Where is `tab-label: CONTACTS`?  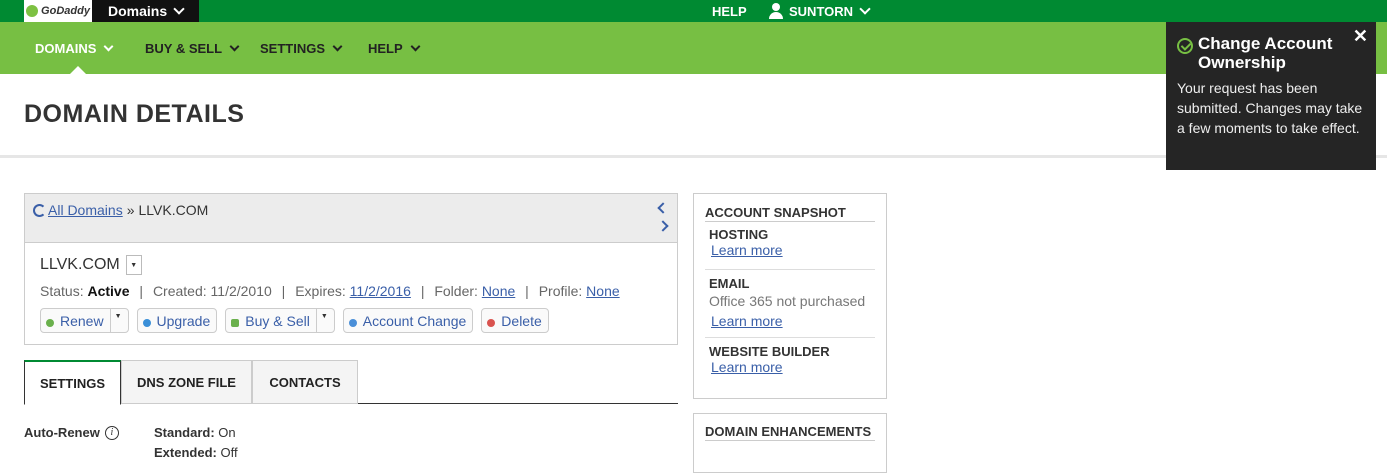
tab-label: CONTACTS is located at coordinates (305, 382).